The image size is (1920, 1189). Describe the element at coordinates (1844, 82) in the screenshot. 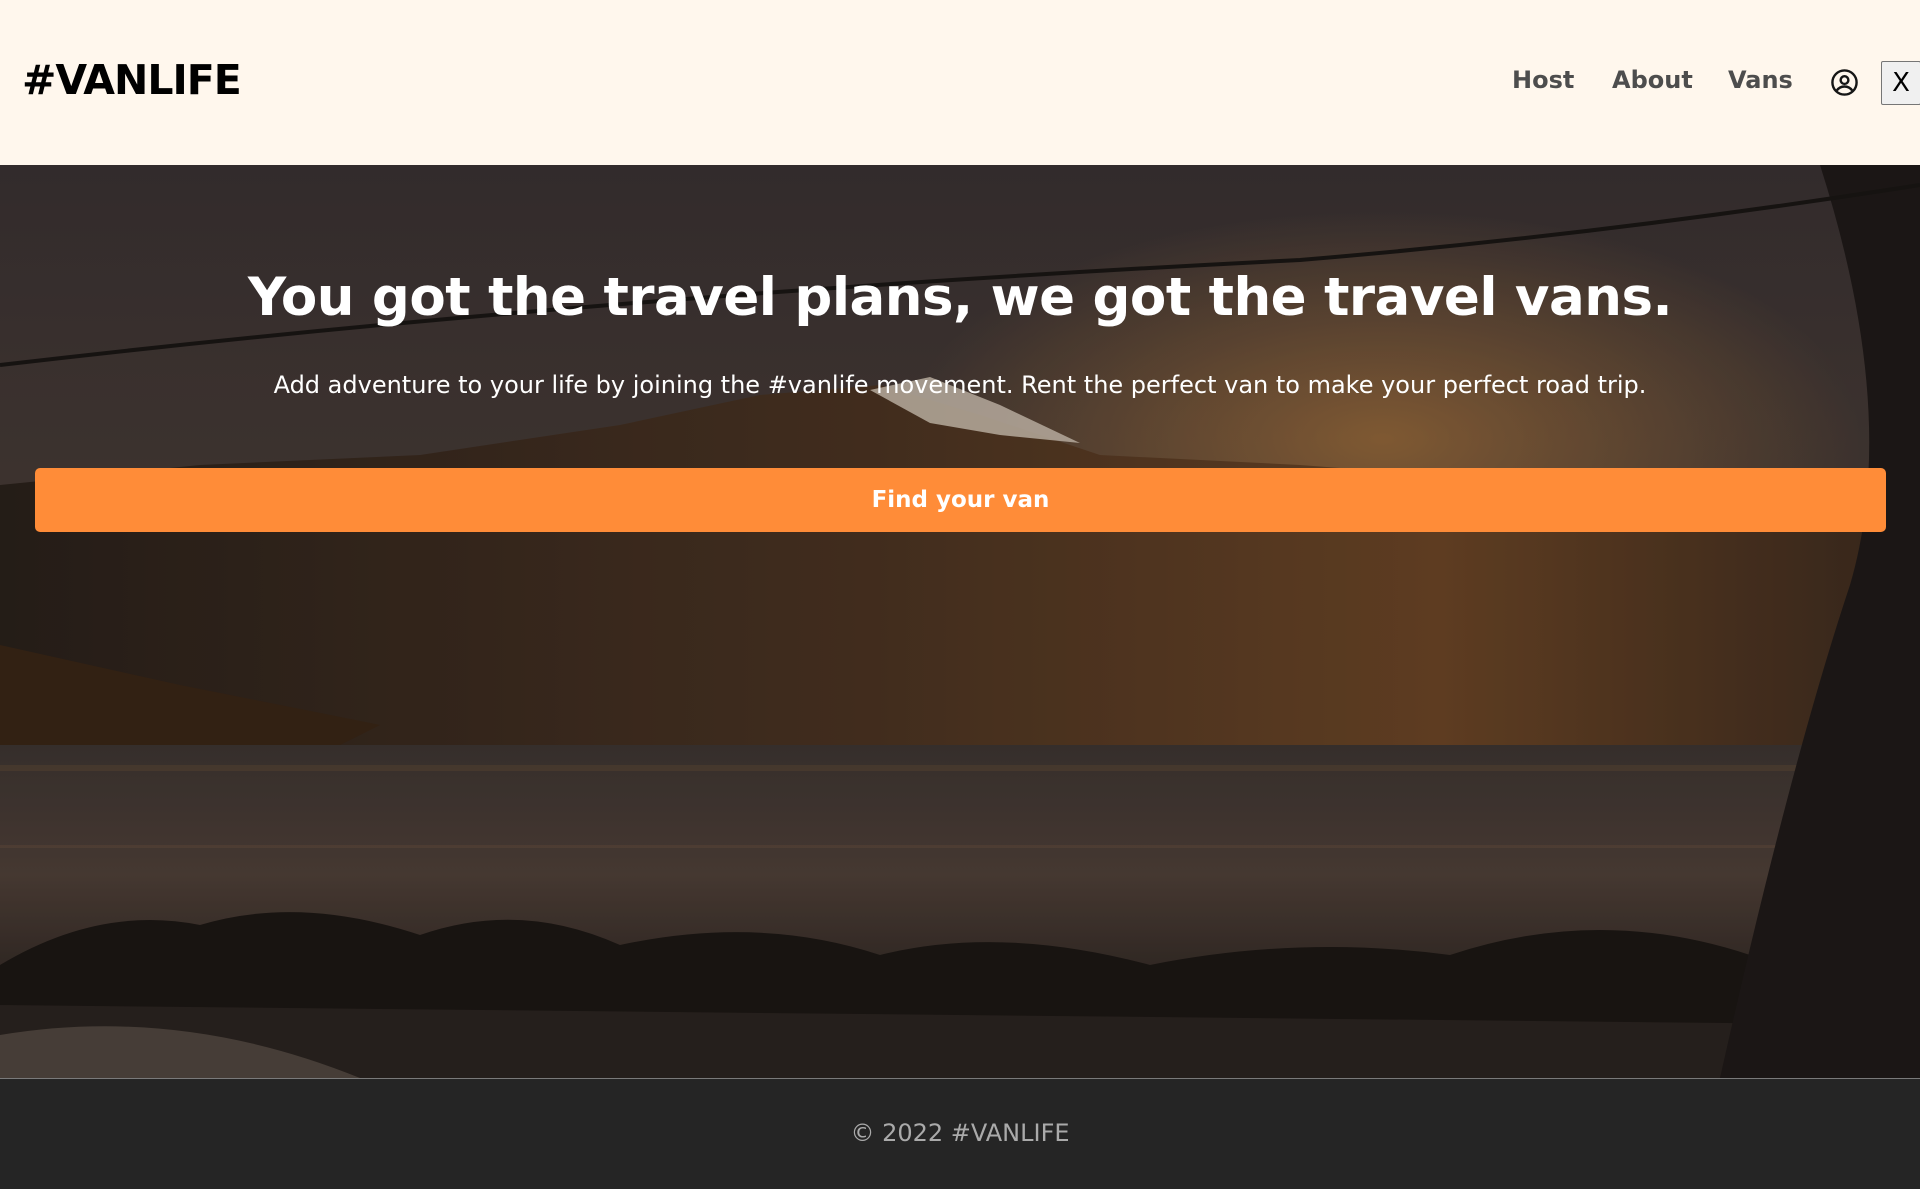

I see `user-circle-icon` at that location.